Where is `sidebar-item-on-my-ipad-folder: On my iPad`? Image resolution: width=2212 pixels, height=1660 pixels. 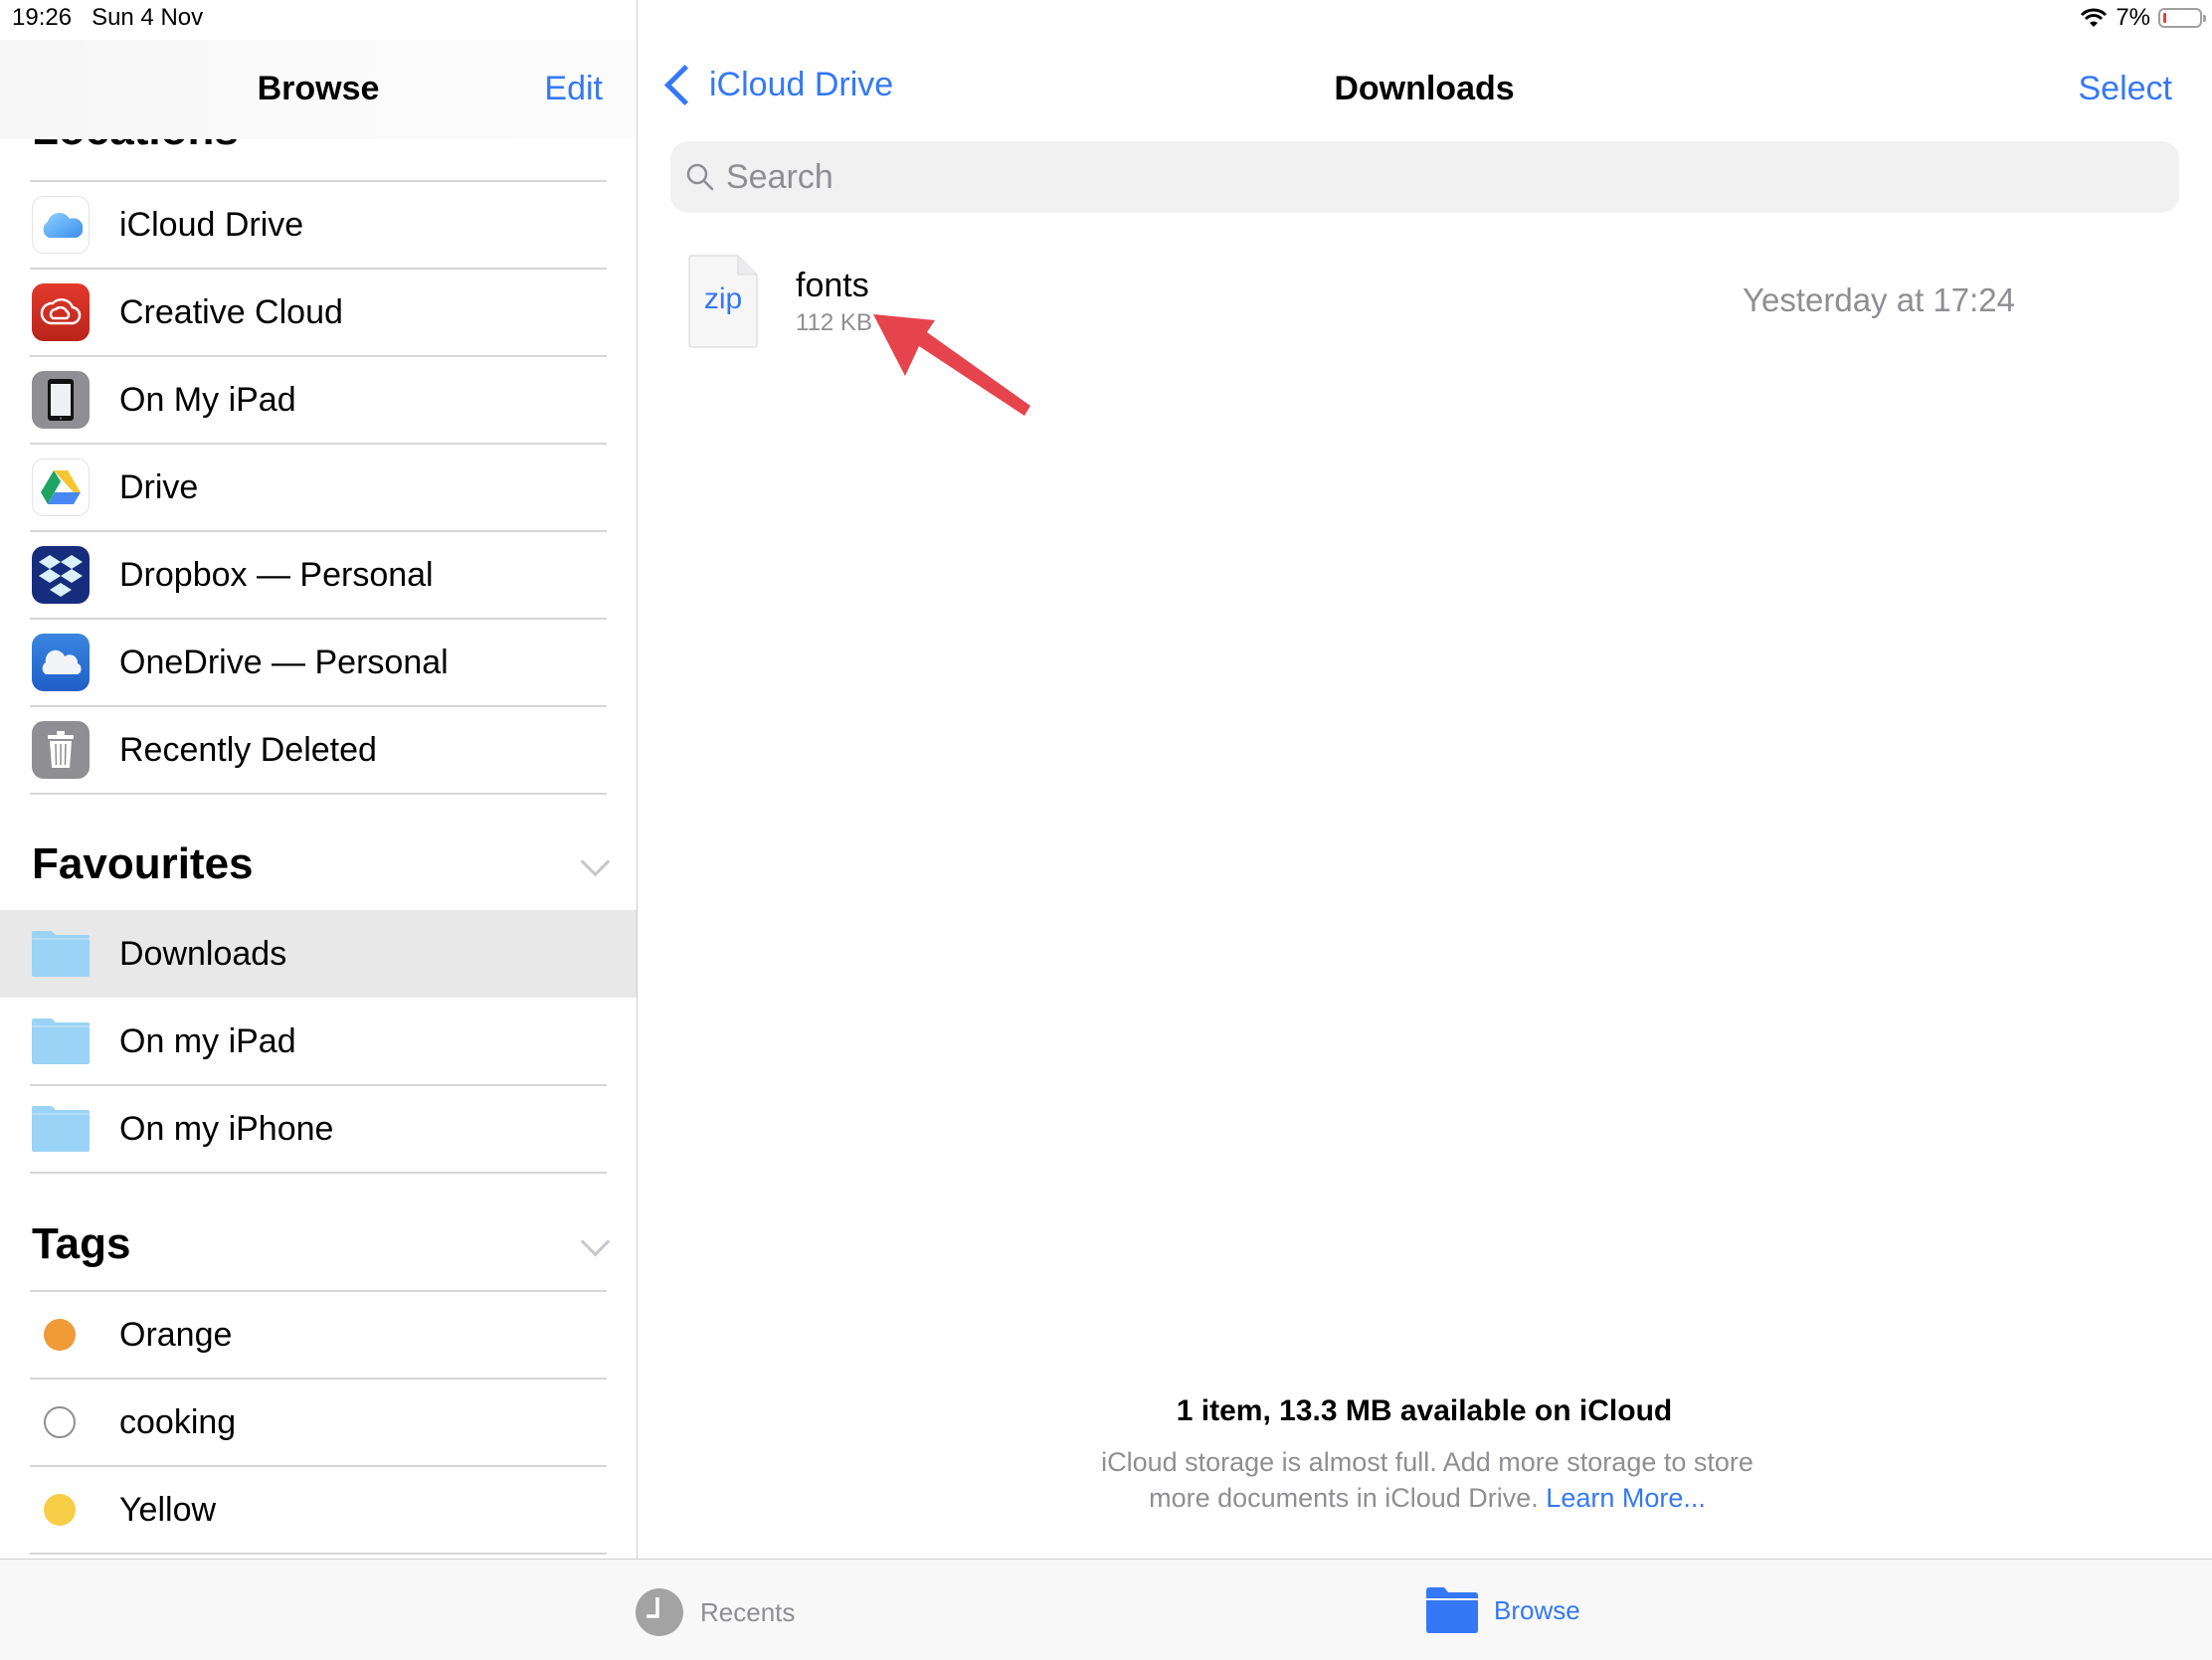 sidebar-item-on-my-ipad-folder: On my iPad is located at coordinates (318, 1041).